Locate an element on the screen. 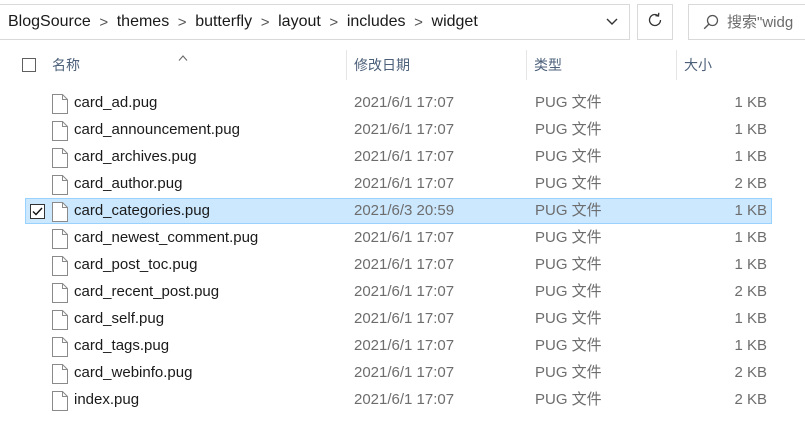 The height and width of the screenshot is (425, 805). file-row: card_author.pug 2021/6/1 17:07 PUG 文件 2 KB is located at coordinates (398, 184).